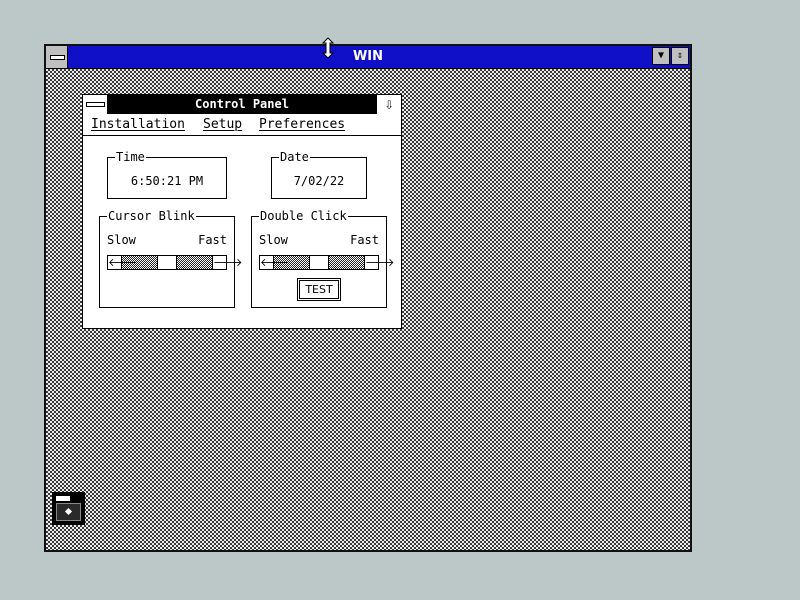 This screenshot has width=800, height=600. I want to click on win-titlebar: WIN ▼ ⇕, so click(368, 57).